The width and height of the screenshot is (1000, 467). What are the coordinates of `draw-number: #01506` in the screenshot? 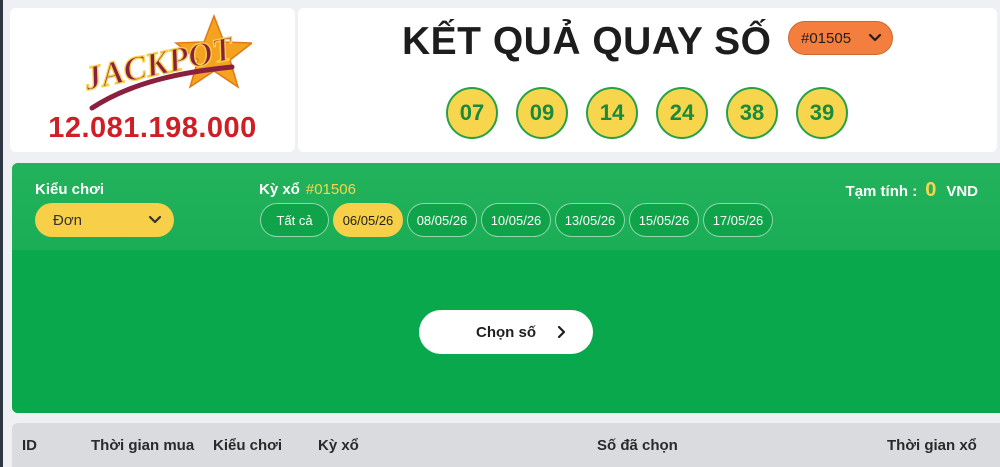 It's located at (330, 189).